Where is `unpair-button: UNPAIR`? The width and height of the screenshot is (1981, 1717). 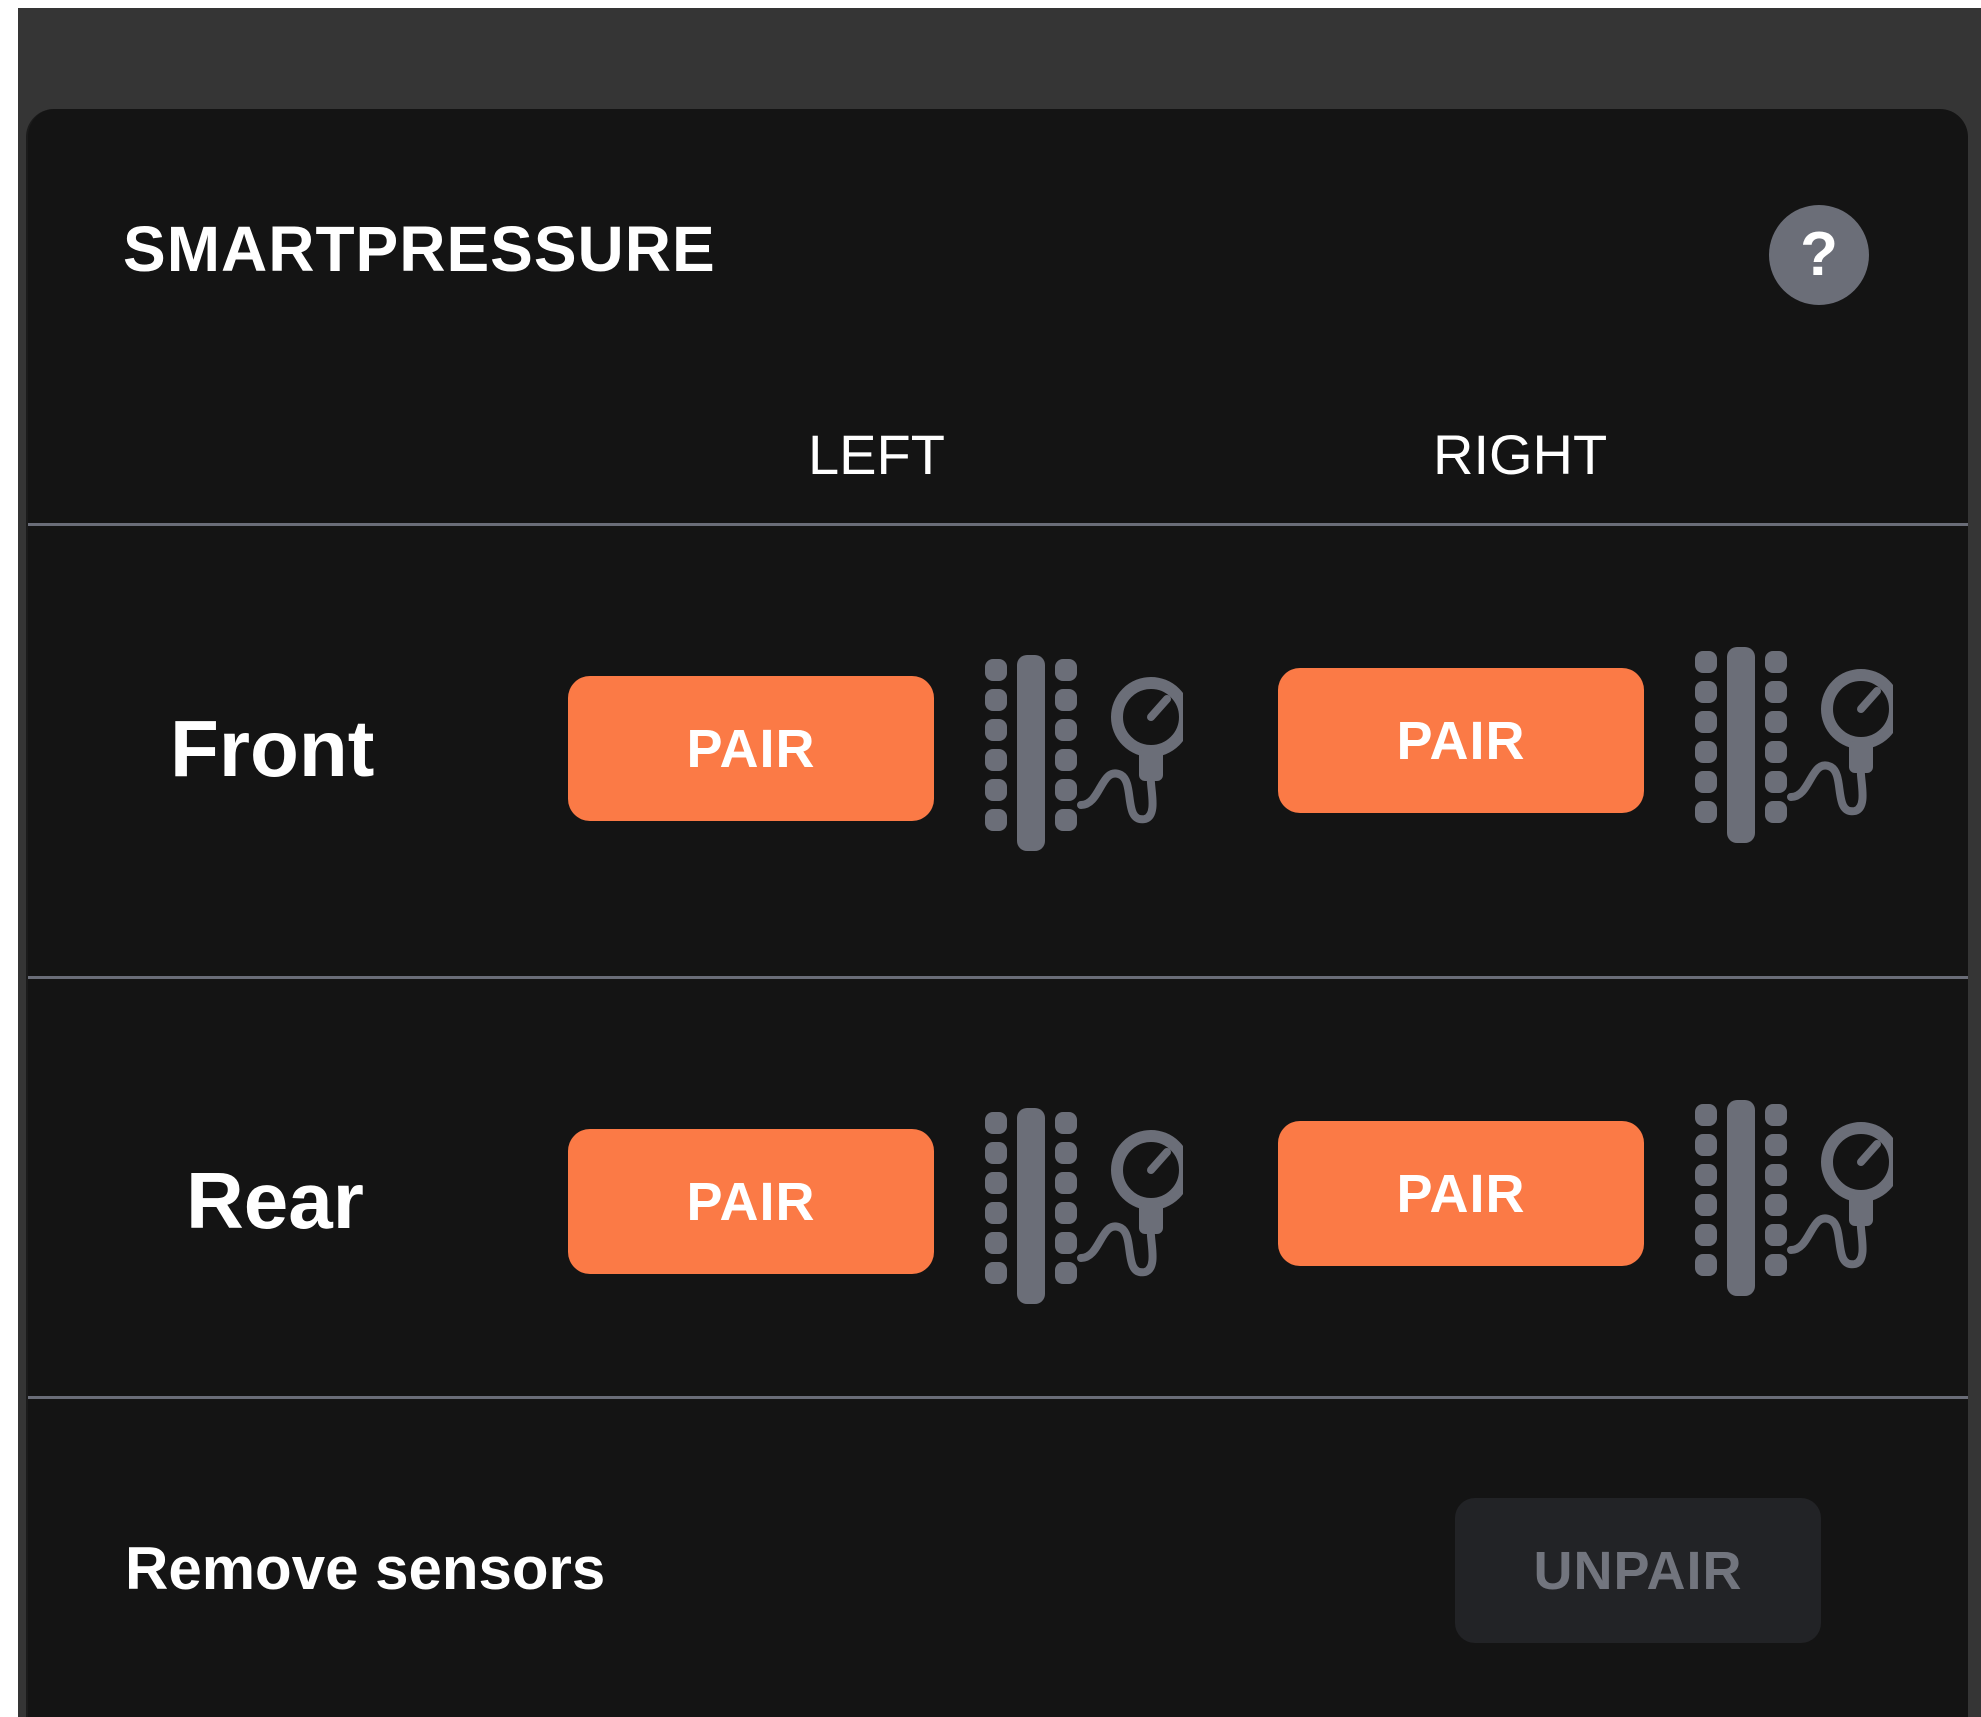
unpair-button: UNPAIR is located at coordinates (1638, 1570).